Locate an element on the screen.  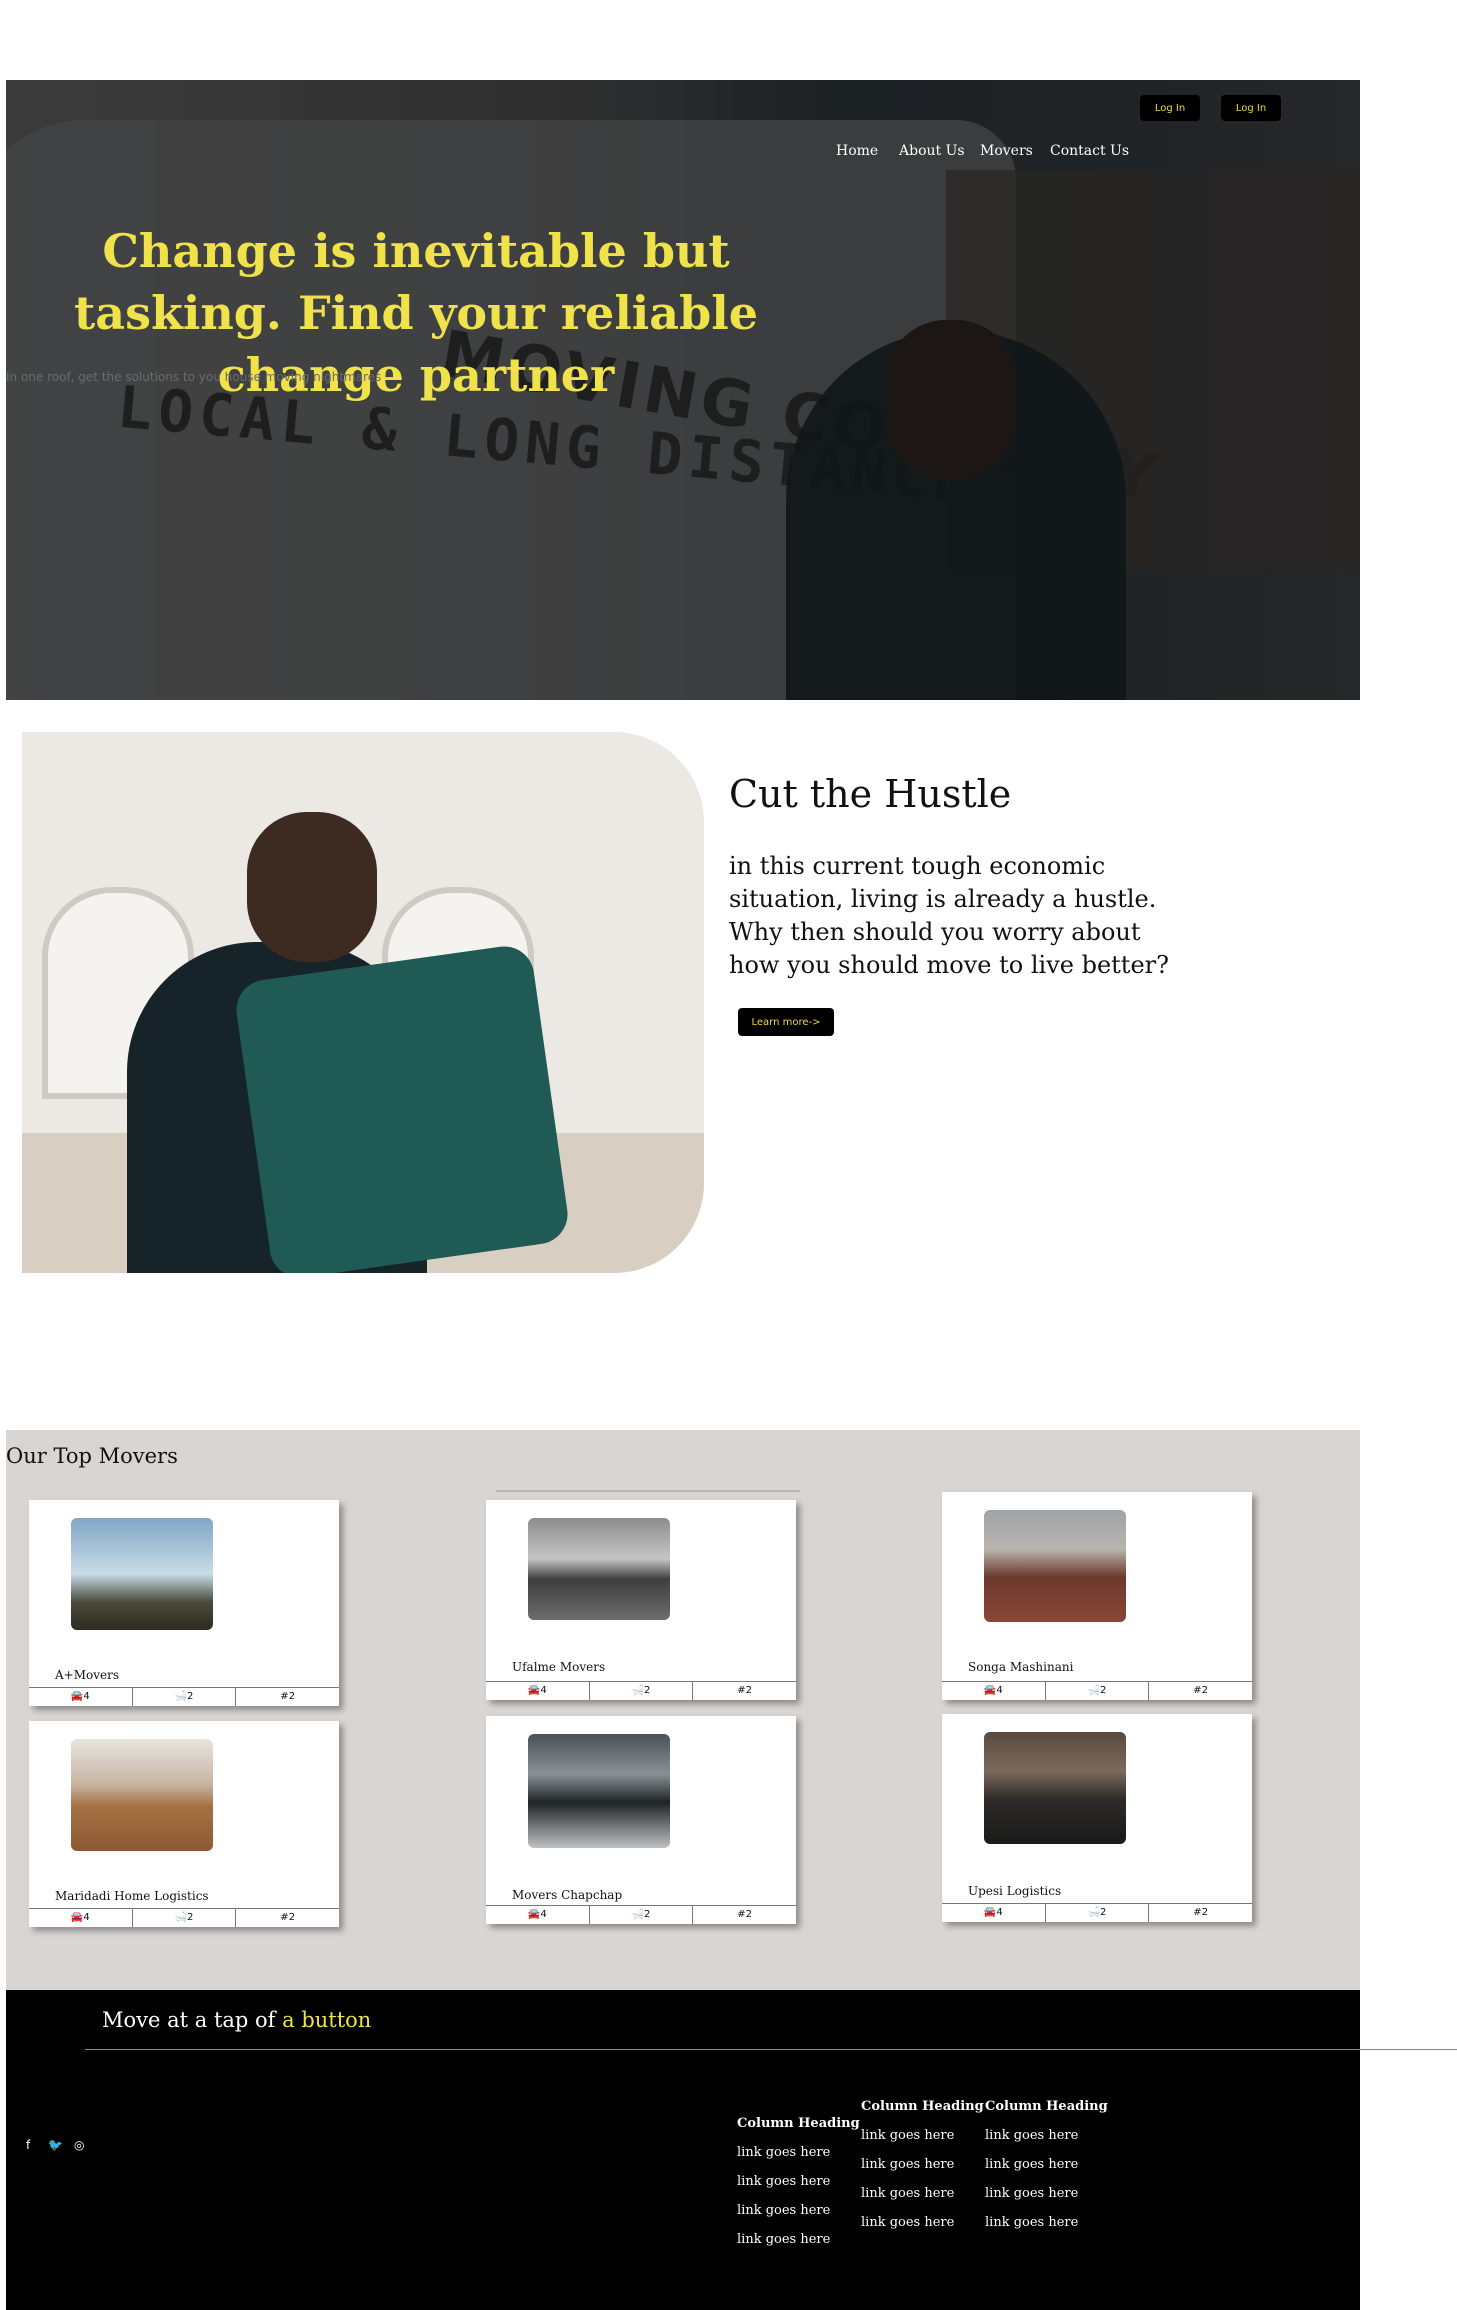
login-button-2: Log In is located at coordinates (1251, 108).